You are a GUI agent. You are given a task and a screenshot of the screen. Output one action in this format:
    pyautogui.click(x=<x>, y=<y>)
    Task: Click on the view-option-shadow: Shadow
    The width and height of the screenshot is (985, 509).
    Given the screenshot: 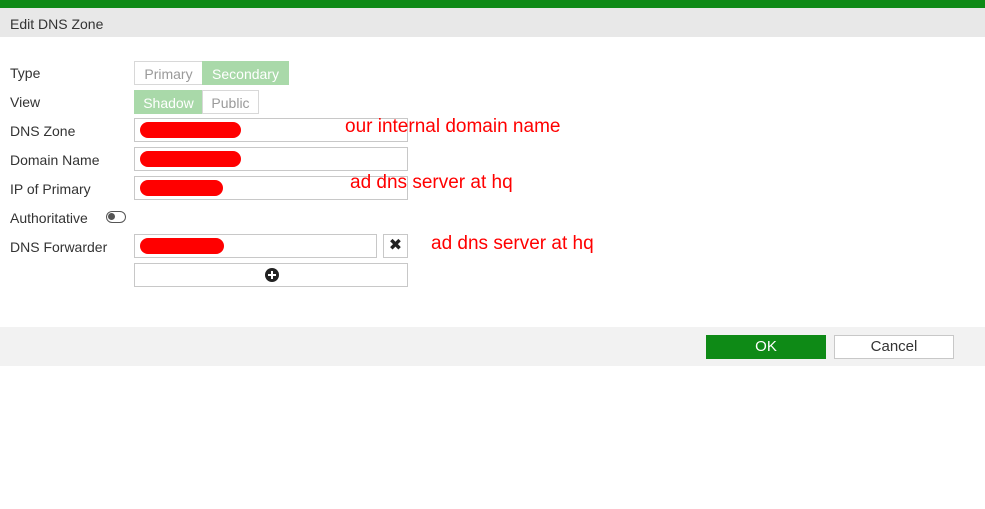 What is the action you would take?
    pyautogui.click(x=168, y=102)
    